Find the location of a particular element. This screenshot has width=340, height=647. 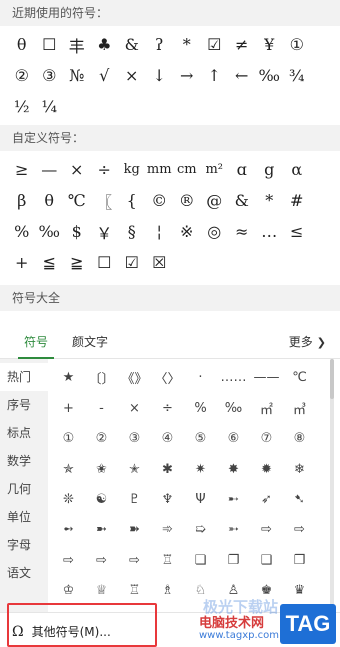

symbol-cell: ® is located at coordinates (187, 200).